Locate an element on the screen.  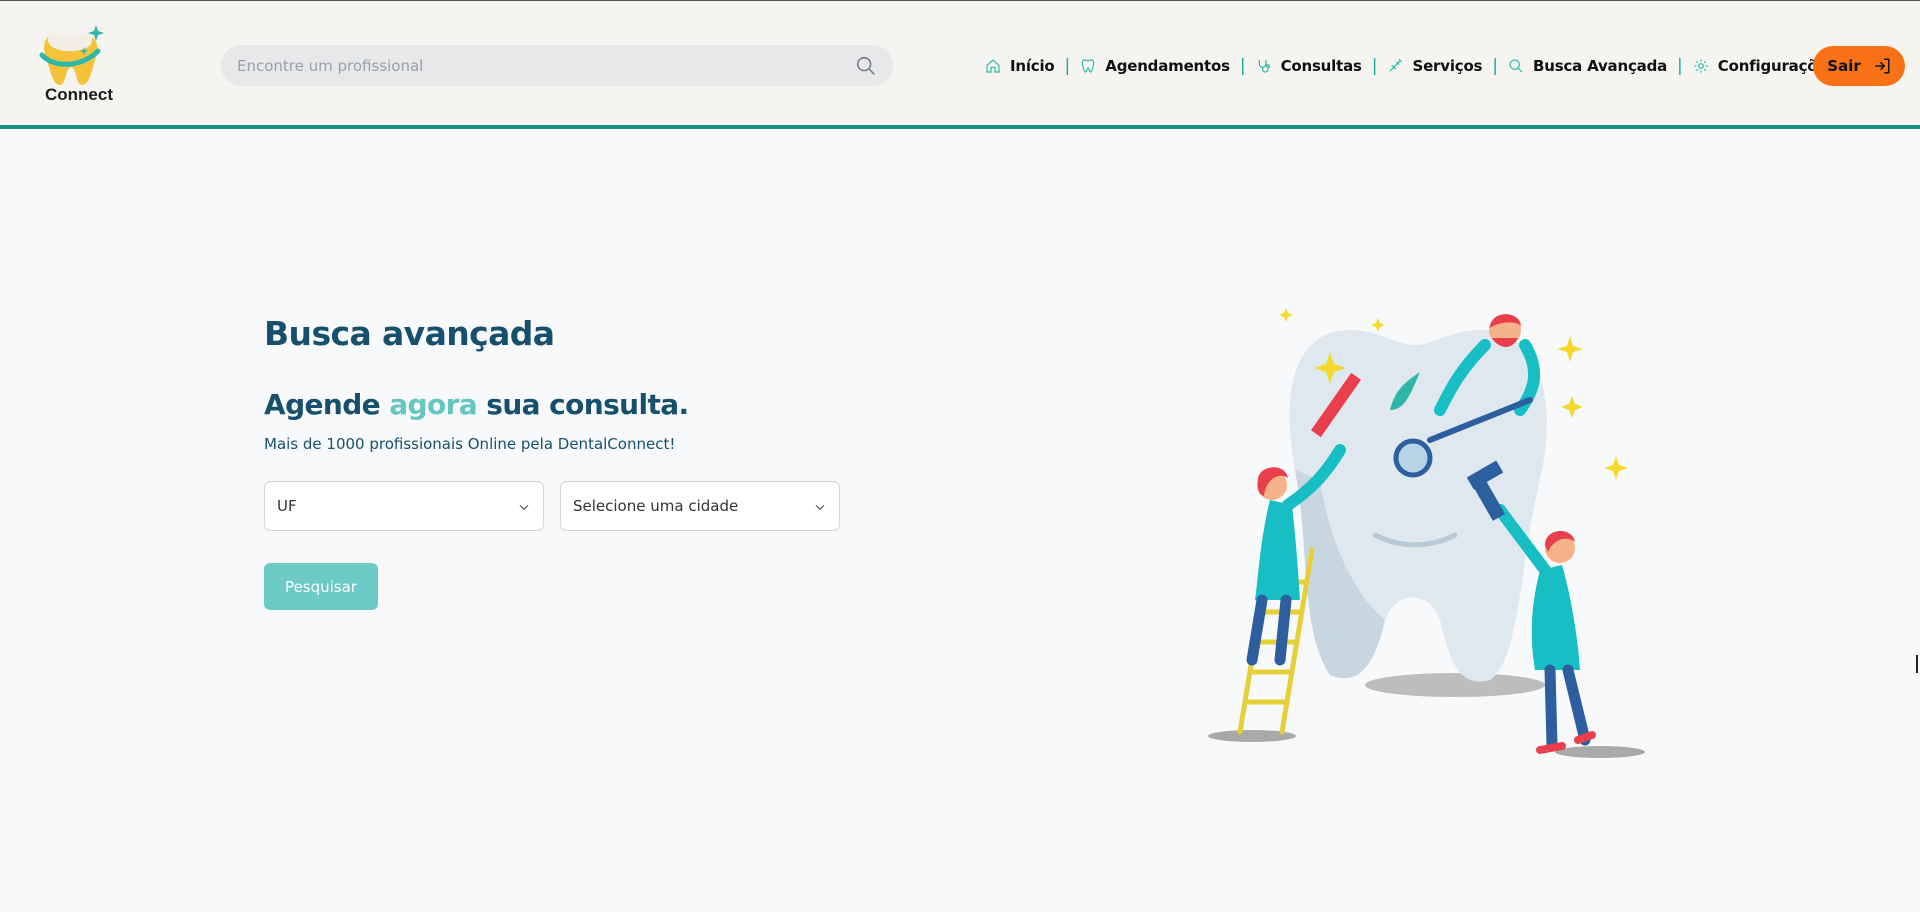
logout-button: Sair is located at coordinates (1859, 66).